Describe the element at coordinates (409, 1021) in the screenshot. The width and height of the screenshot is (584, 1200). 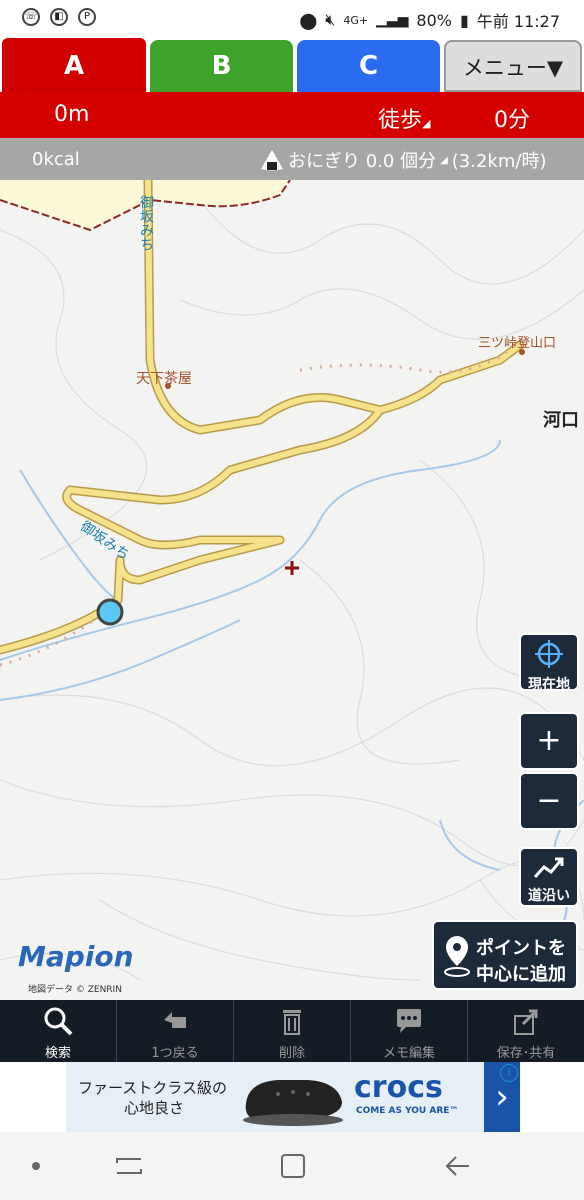
I see `memo-icon` at that location.